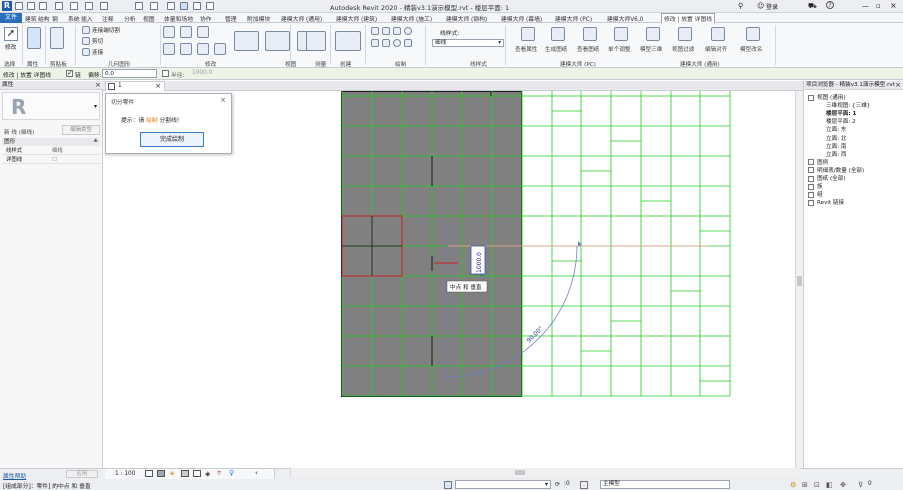  I want to click on tab-menu-1: 建筑, so click(31, 18).